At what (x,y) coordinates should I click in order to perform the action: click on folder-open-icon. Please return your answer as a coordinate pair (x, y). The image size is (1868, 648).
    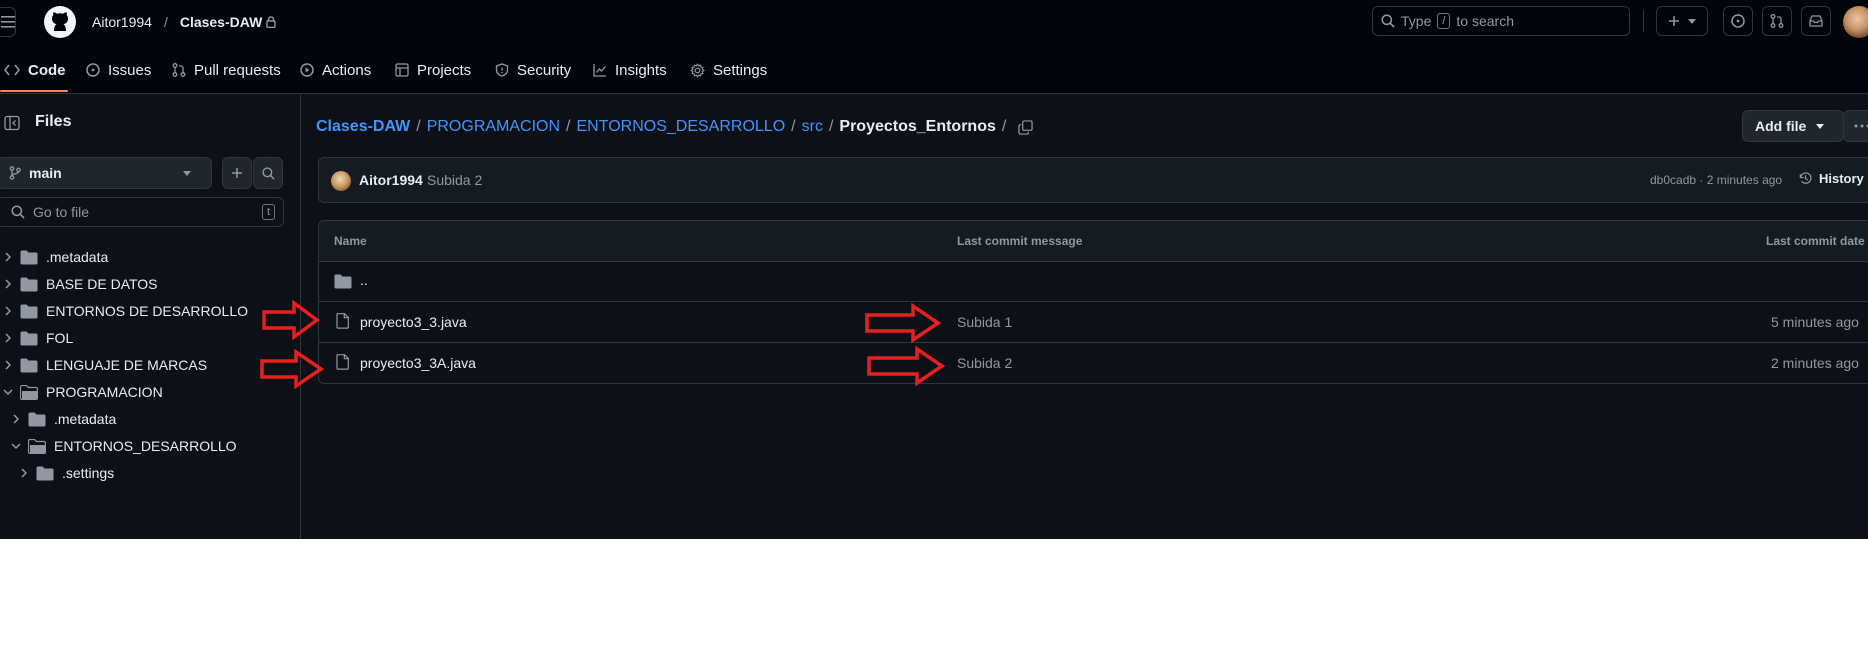
    Looking at the image, I should click on (29, 392).